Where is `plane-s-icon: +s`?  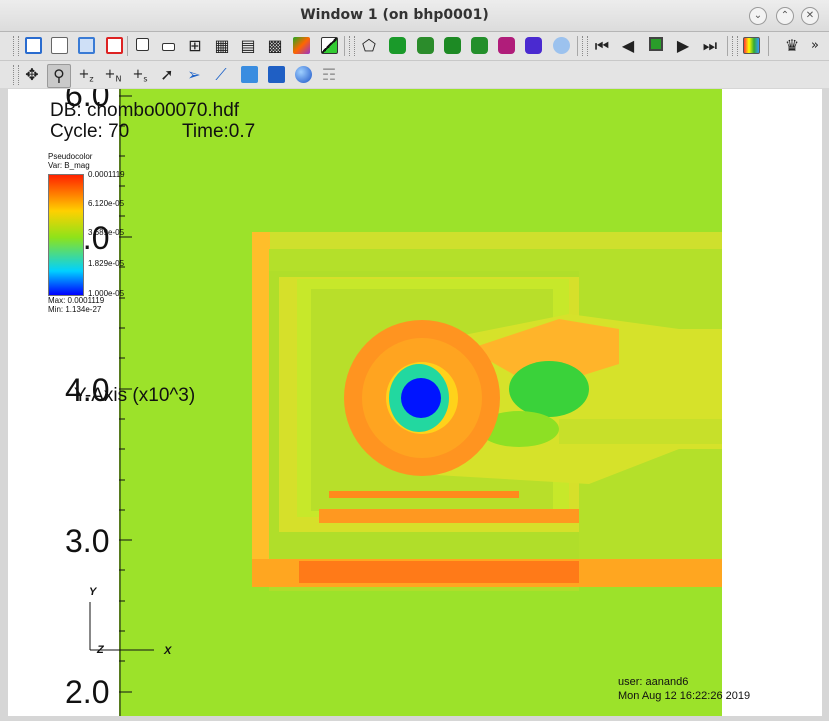
plane-s-icon: +s is located at coordinates (140, 75).